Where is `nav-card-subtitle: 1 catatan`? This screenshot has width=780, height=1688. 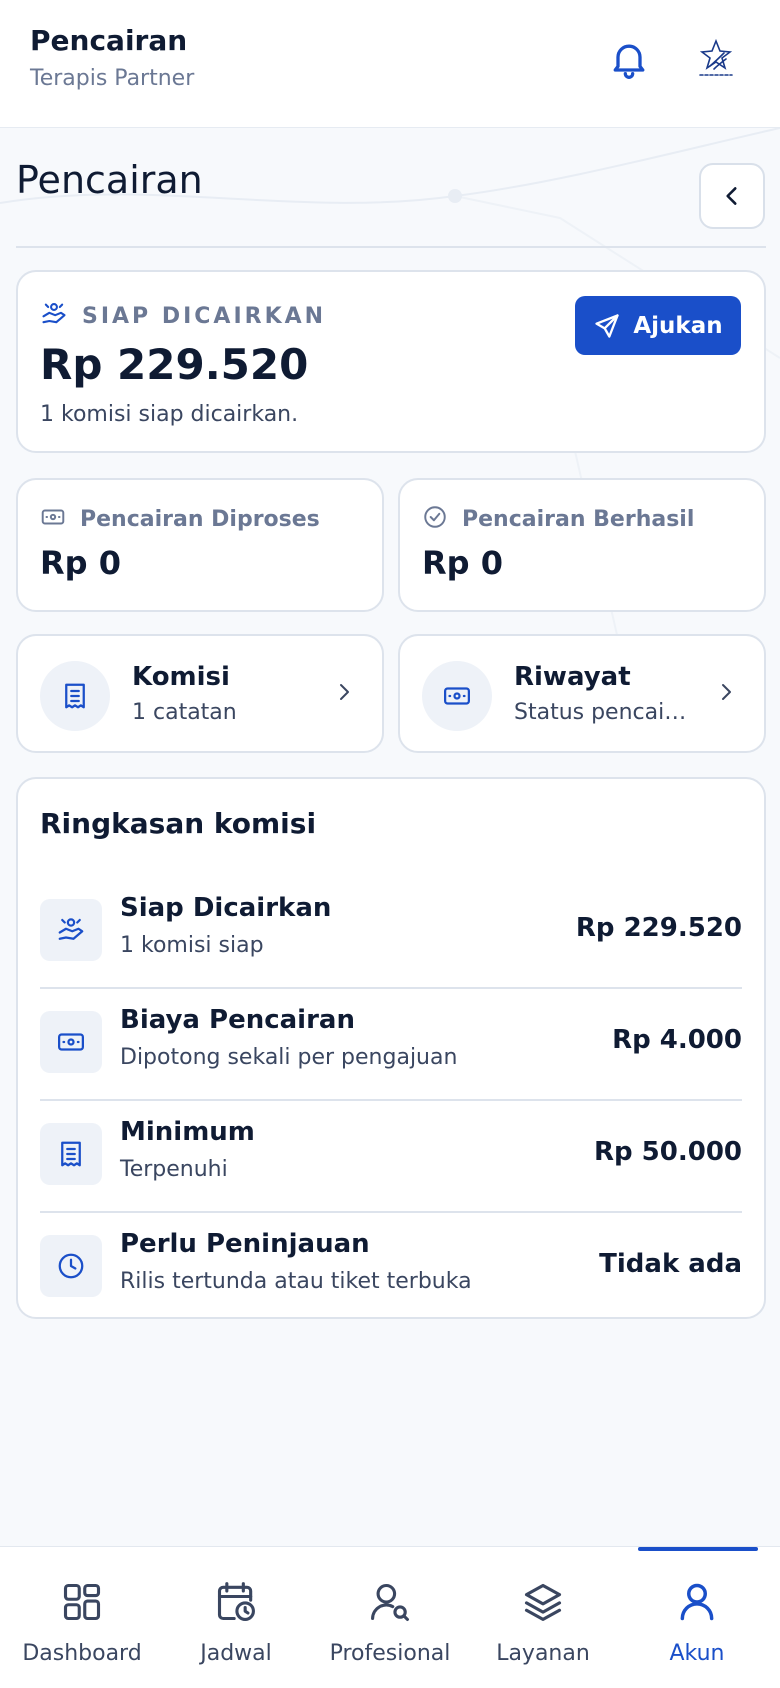 nav-card-subtitle: 1 catatan is located at coordinates (184, 712).